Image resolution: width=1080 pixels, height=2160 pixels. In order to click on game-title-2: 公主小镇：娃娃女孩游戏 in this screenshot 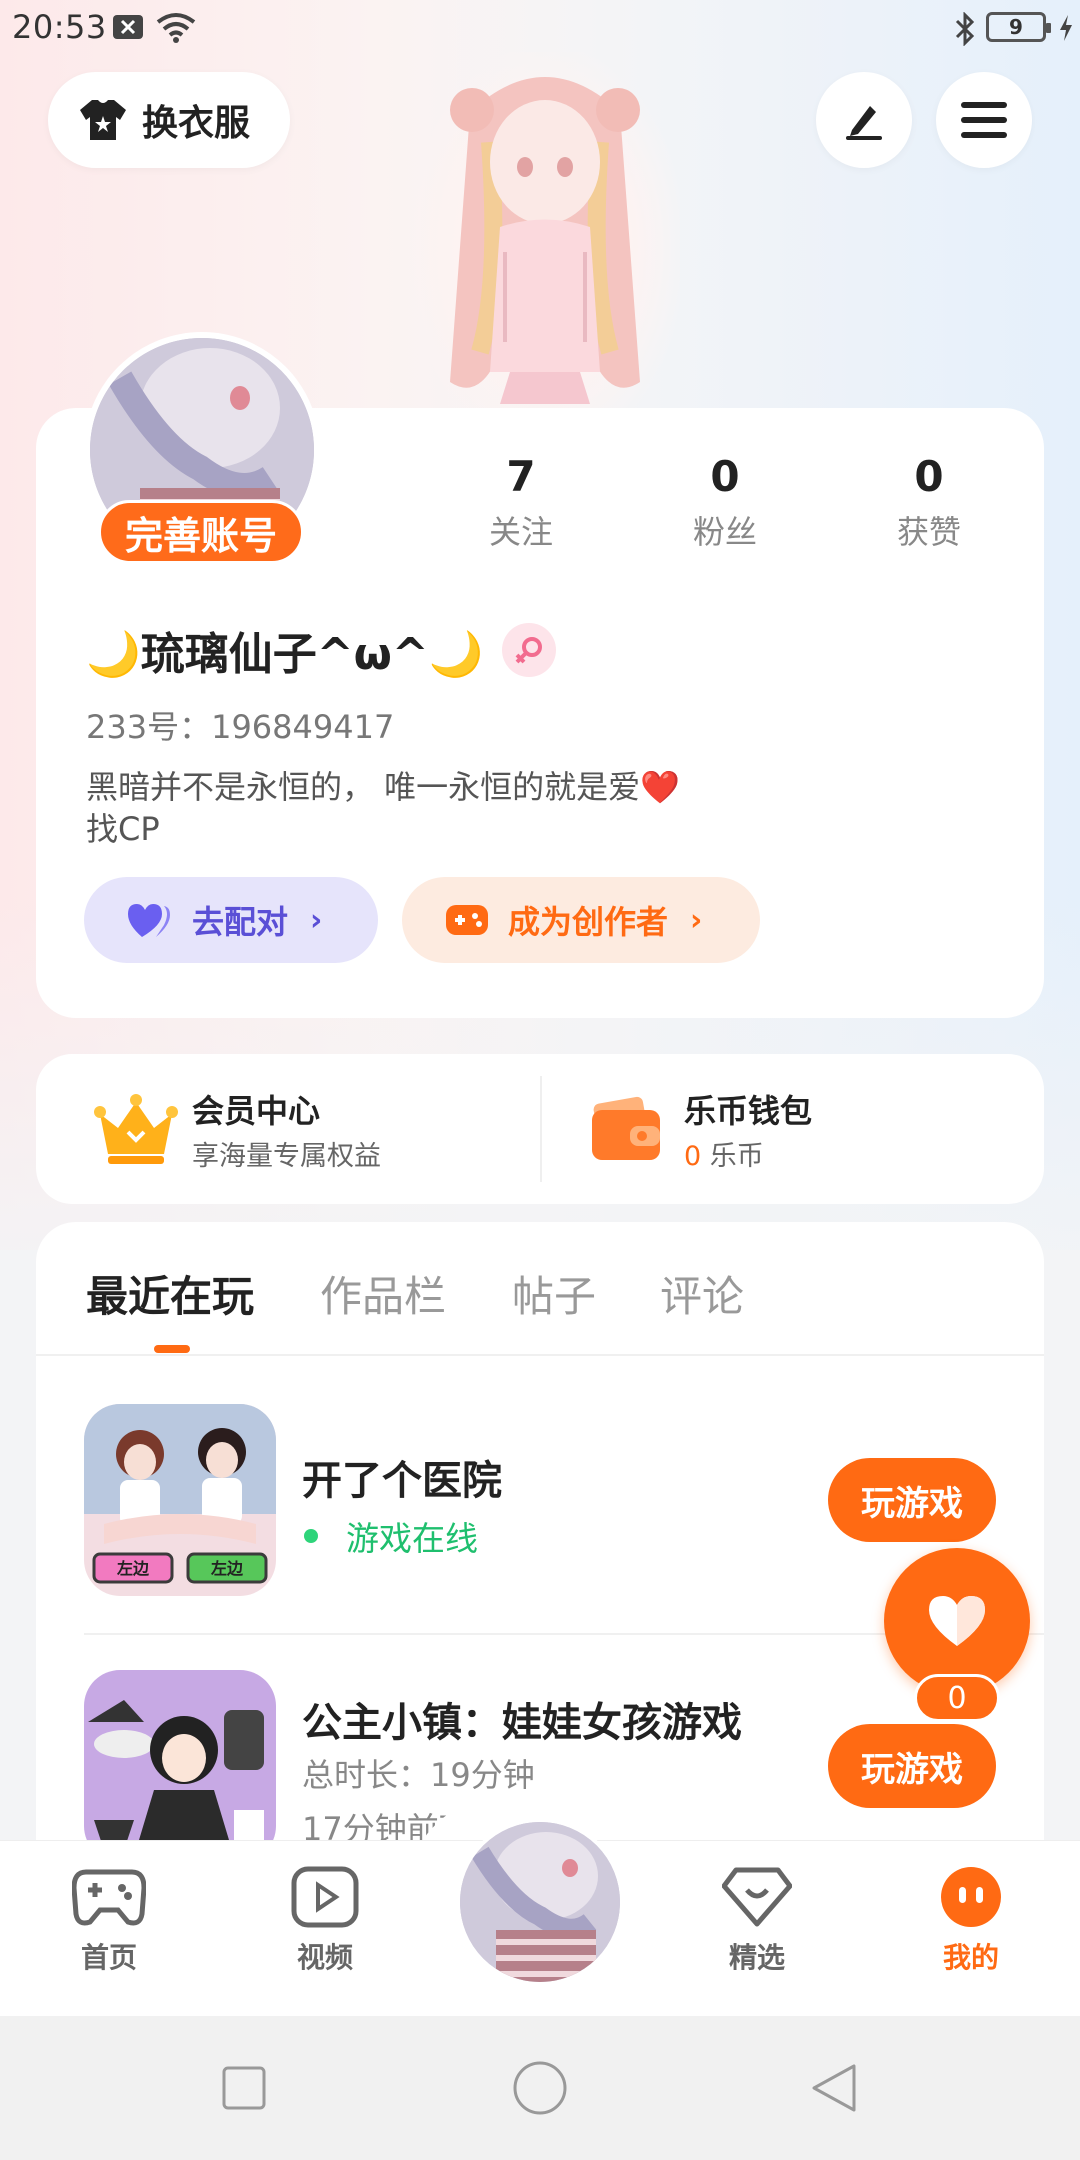, I will do `click(522, 1719)`.